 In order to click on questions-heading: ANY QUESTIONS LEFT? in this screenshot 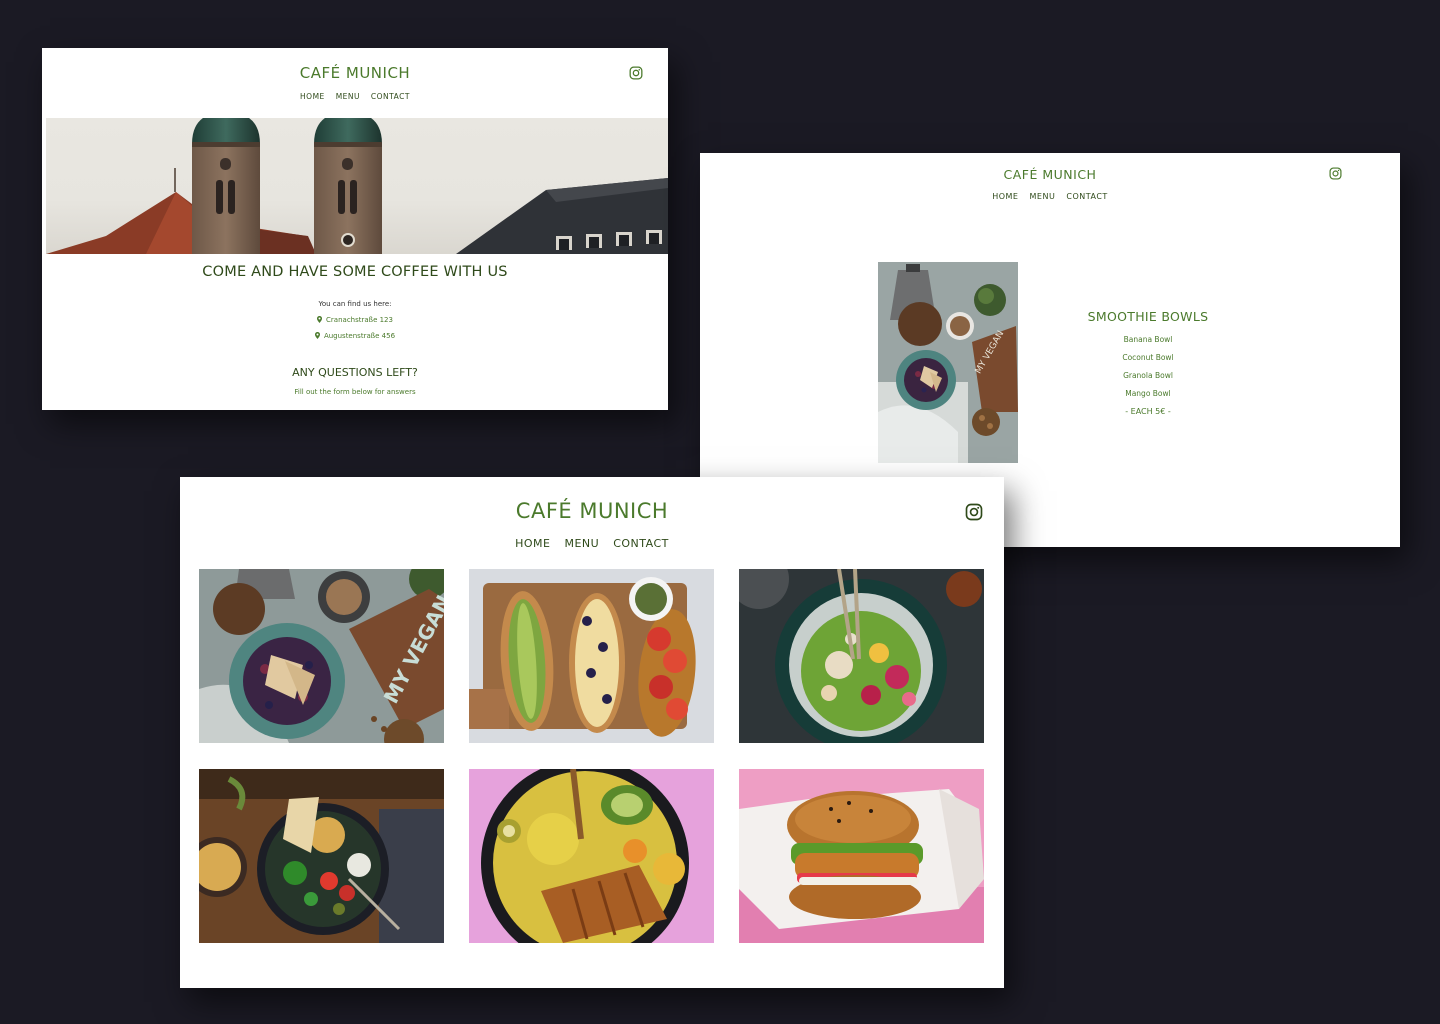, I will do `click(355, 372)`.